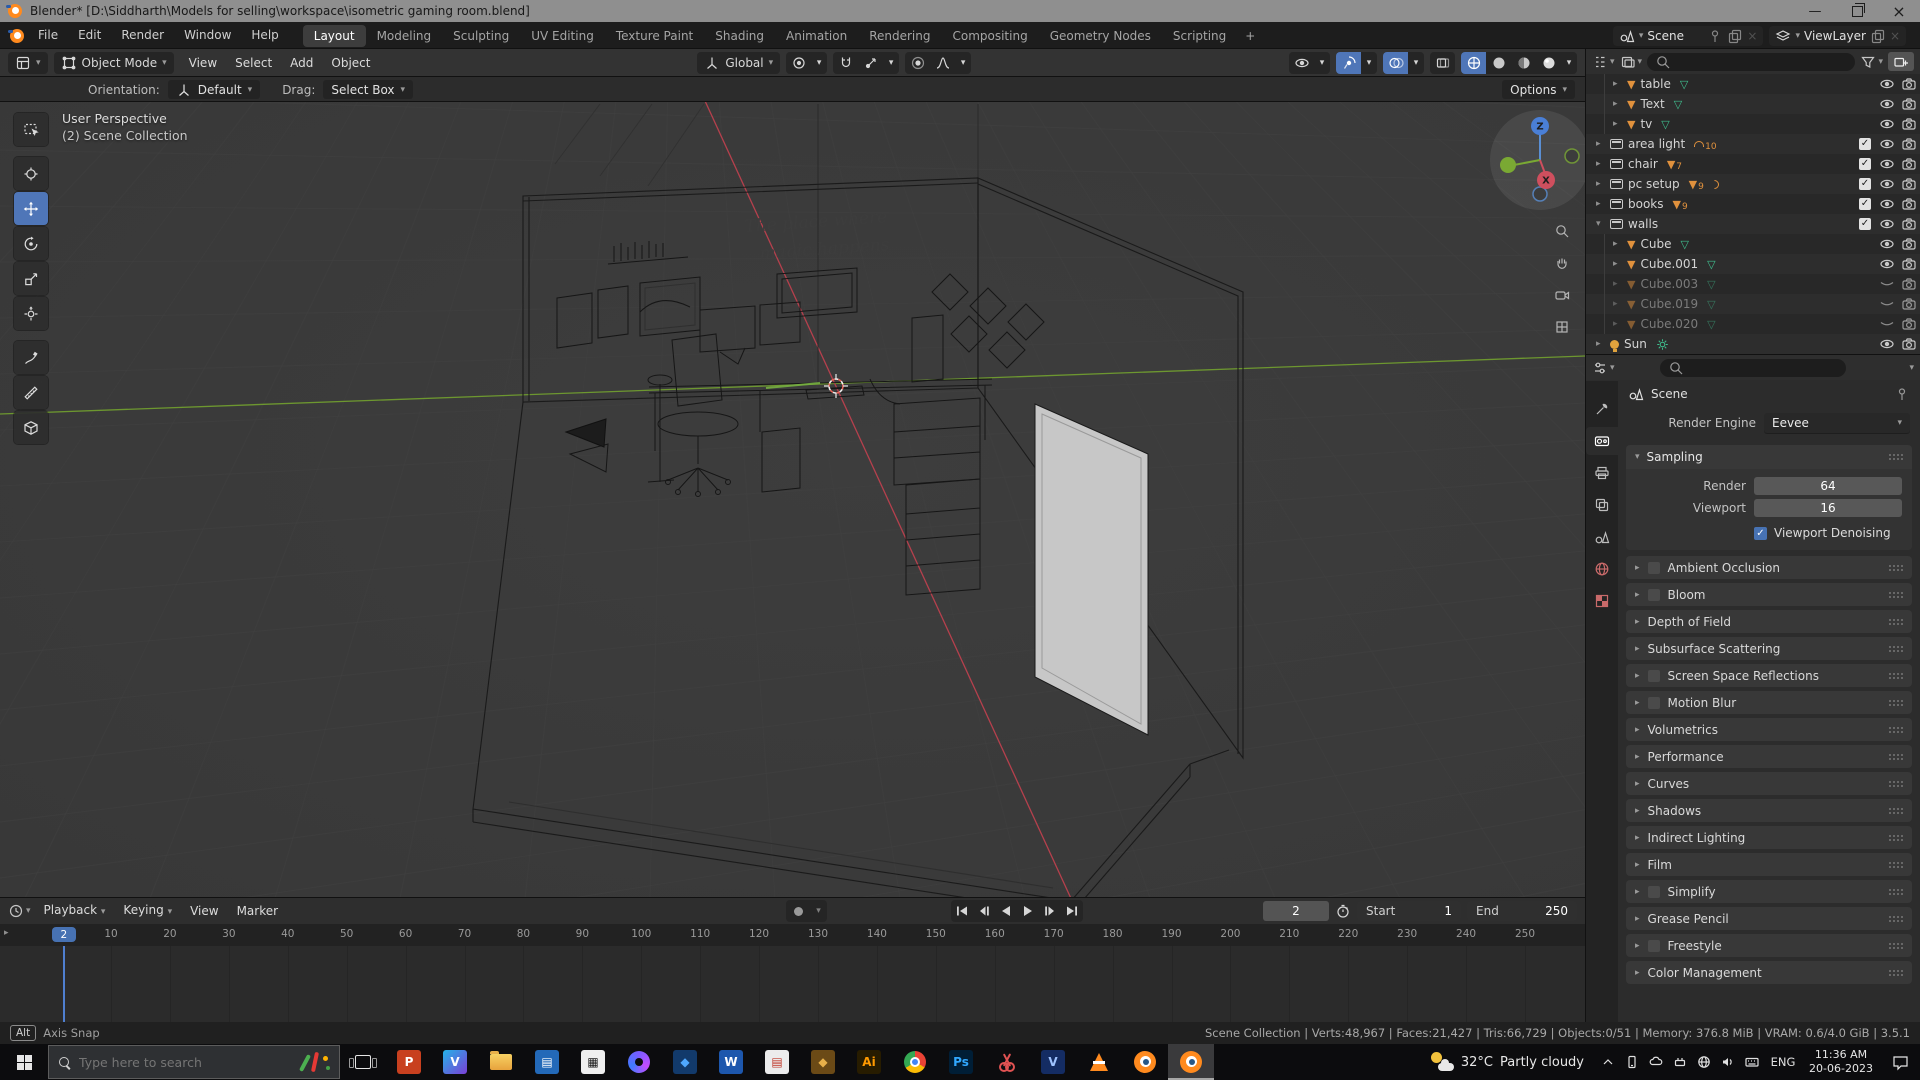 The height and width of the screenshot is (1080, 1920). What do you see at coordinates (1646, 204) in the screenshot?
I see `object-name: books` at bounding box center [1646, 204].